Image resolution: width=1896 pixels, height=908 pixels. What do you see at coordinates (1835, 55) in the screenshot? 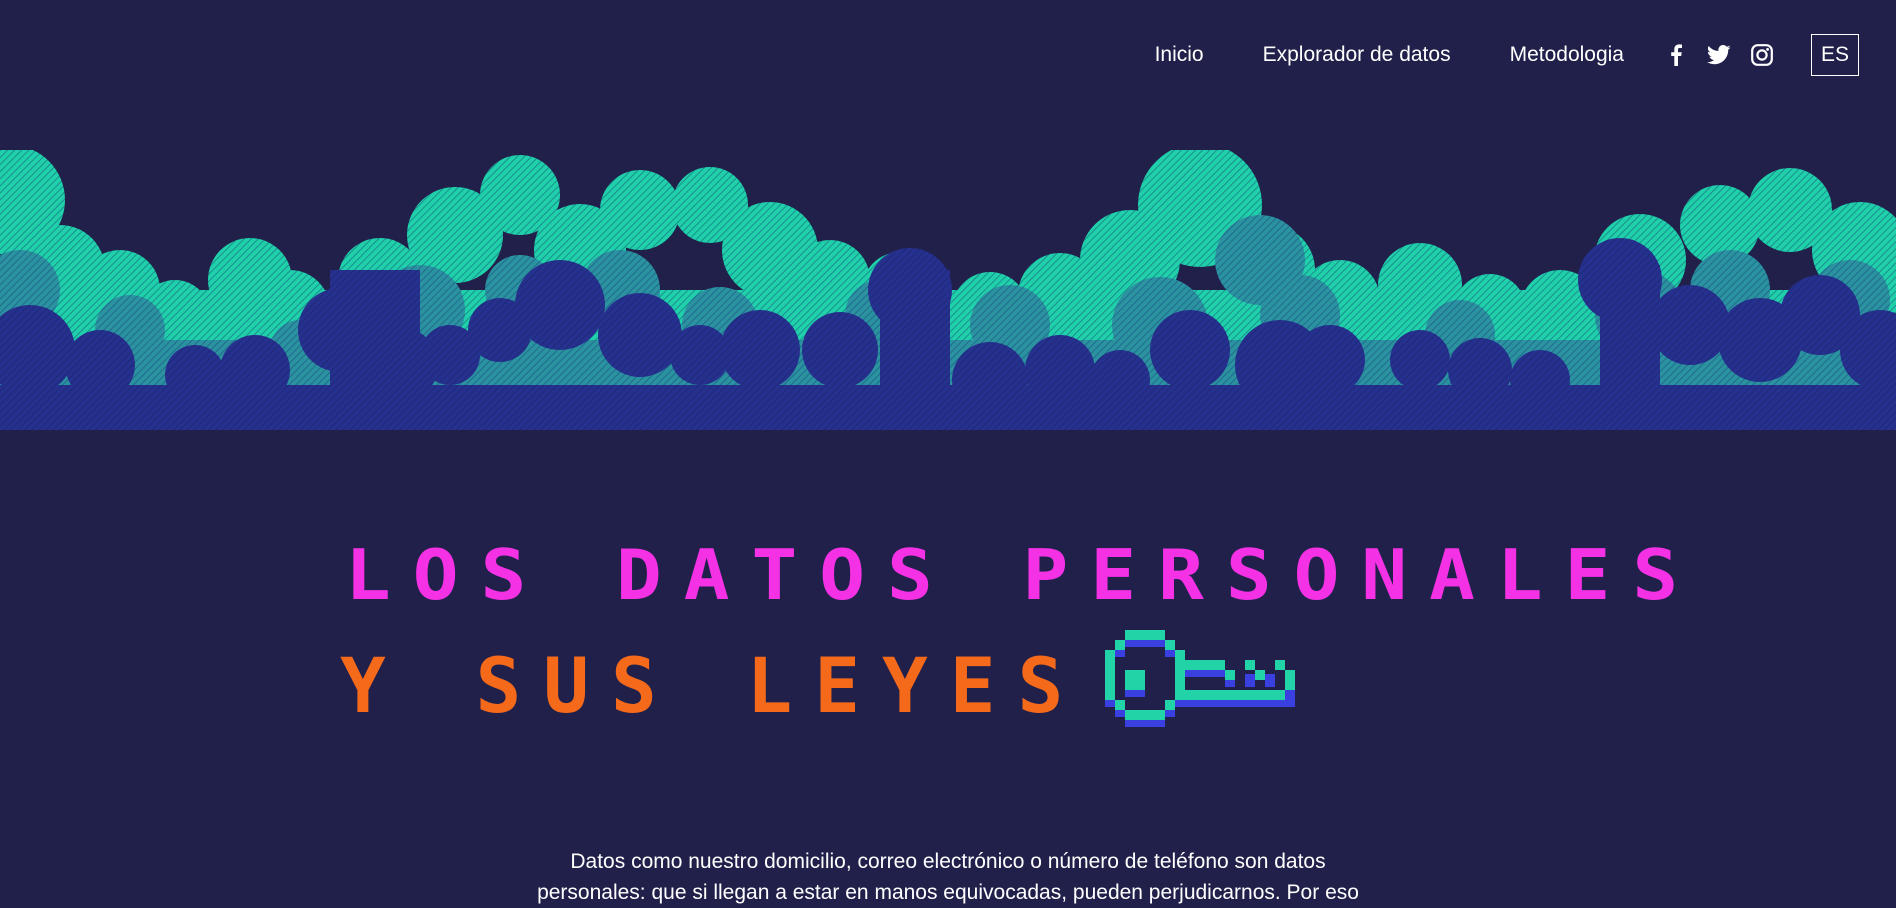
I see `language-switcher: ES` at bounding box center [1835, 55].